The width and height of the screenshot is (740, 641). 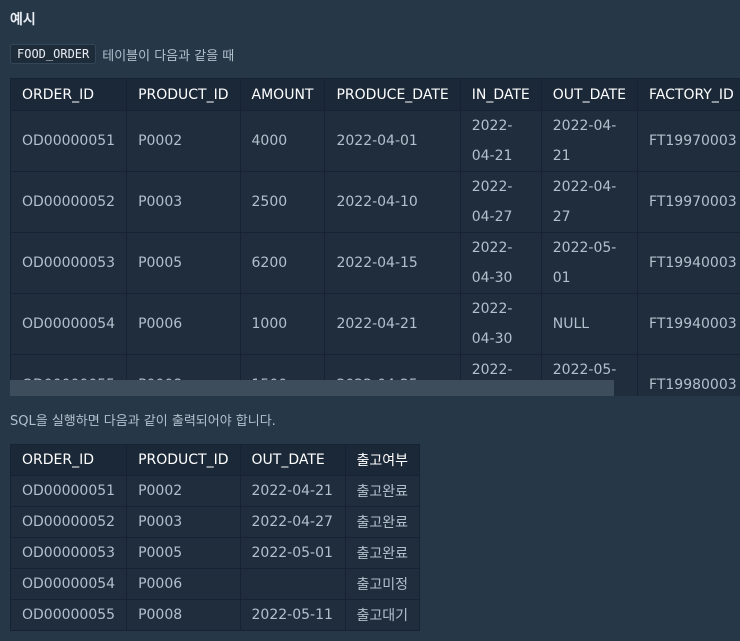 What do you see at coordinates (392, 202) in the screenshot?
I see `cell: 2022-04-10` at bounding box center [392, 202].